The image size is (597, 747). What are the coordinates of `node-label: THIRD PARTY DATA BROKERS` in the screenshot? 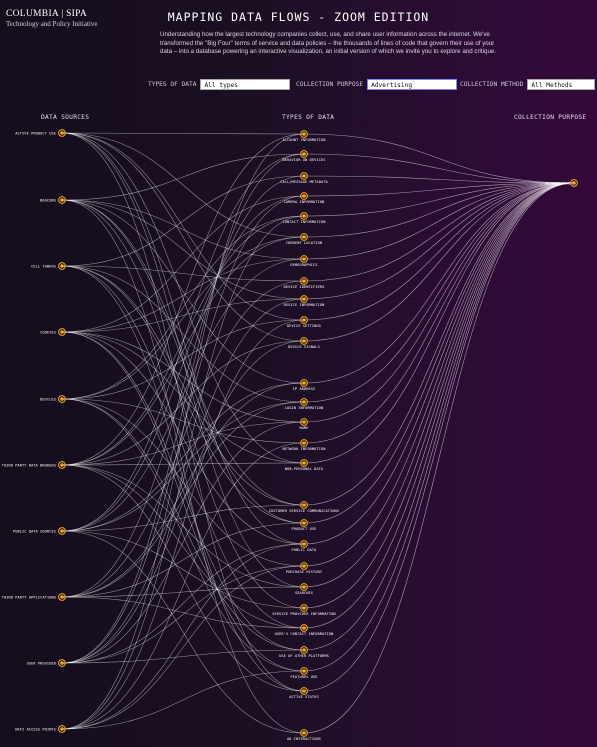 It's located at (29, 465).